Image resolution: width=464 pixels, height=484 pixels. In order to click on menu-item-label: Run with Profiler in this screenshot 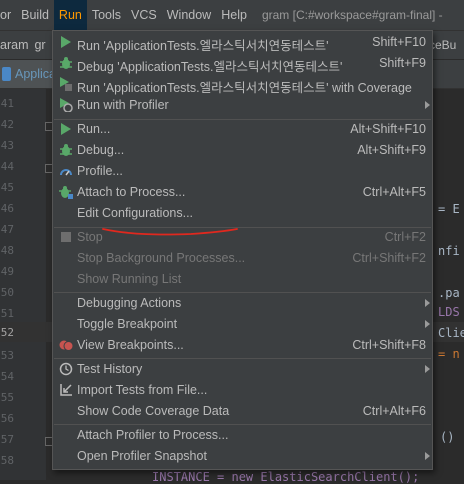, I will do `click(123, 105)`.